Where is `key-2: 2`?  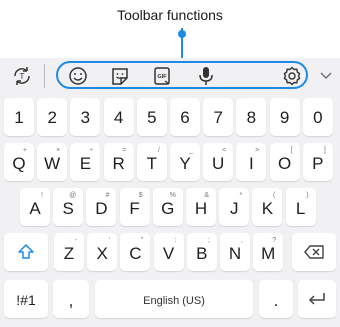 key-2: 2 is located at coordinates (52, 117).